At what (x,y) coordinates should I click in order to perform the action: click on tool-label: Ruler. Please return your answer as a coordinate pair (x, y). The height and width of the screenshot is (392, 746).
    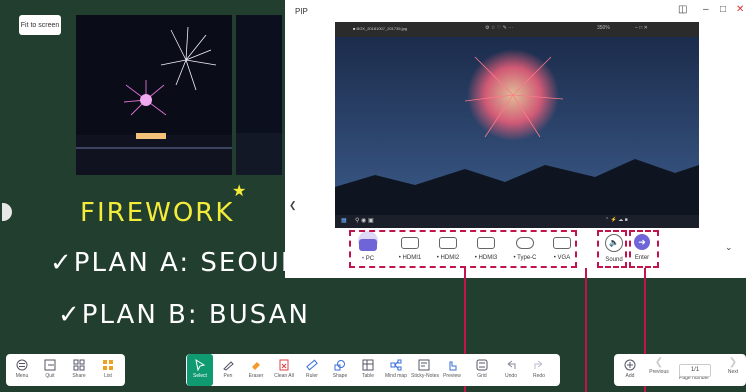
    Looking at the image, I should click on (312, 376).